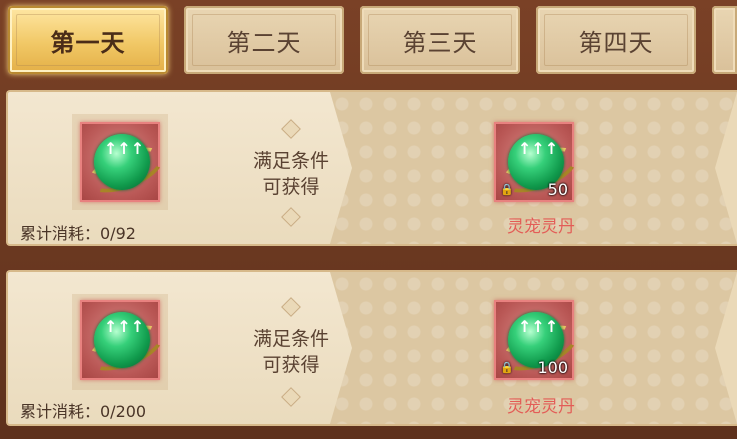 This screenshot has height=439, width=737. Describe the element at coordinates (83, 411) in the screenshot. I see `progress-label: 累计消耗：0/200` at that location.